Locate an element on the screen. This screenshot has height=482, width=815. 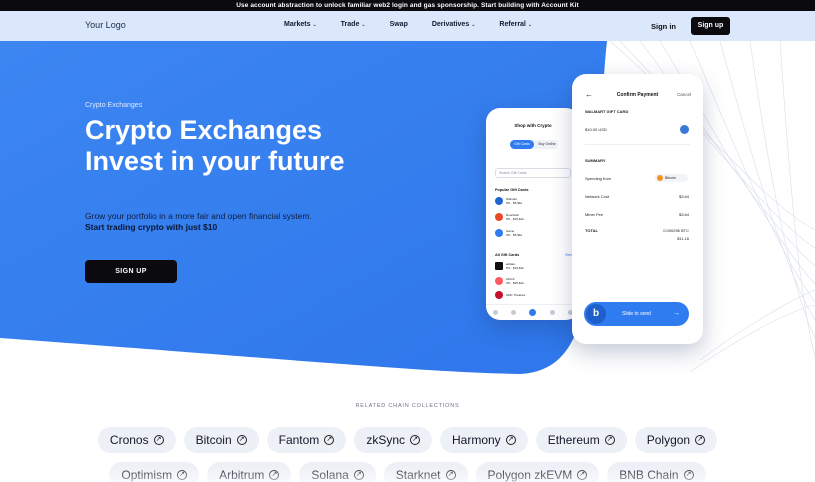
phone-tab-switch: Gift Cards Buy Online is located at coordinates (534, 144).